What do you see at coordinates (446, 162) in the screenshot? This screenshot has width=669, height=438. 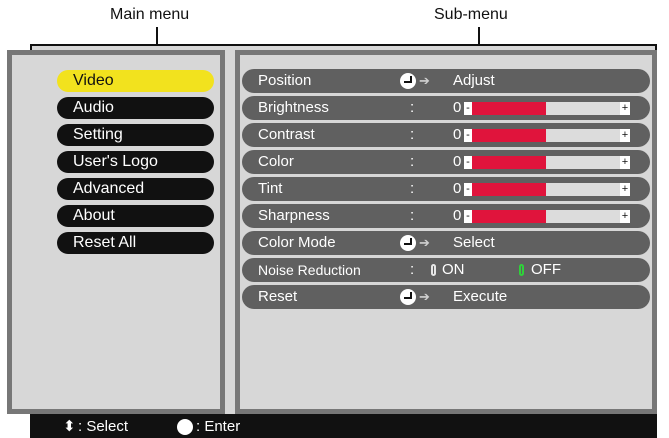 I see `submenu-row-color: Color : 0 - +` at bounding box center [446, 162].